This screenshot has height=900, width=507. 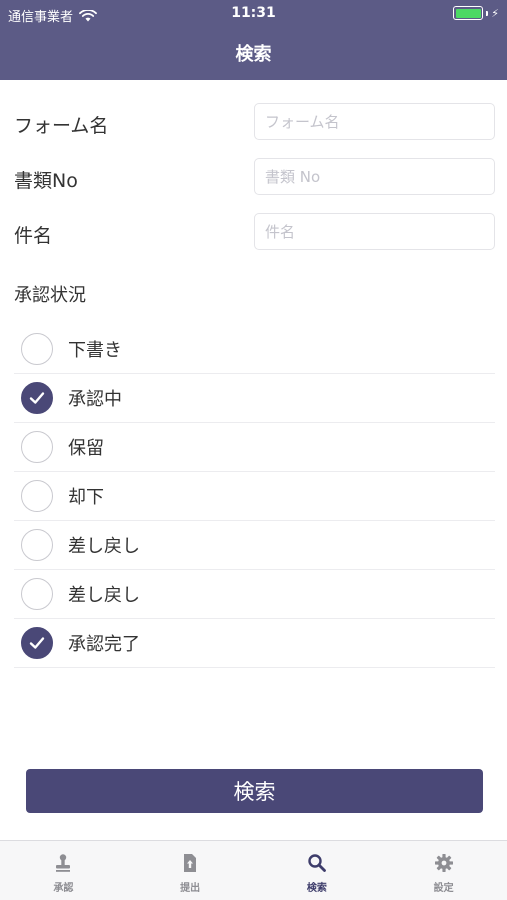 What do you see at coordinates (253, 54) in the screenshot?
I see `page-title: 検索` at bounding box center [253, 54].